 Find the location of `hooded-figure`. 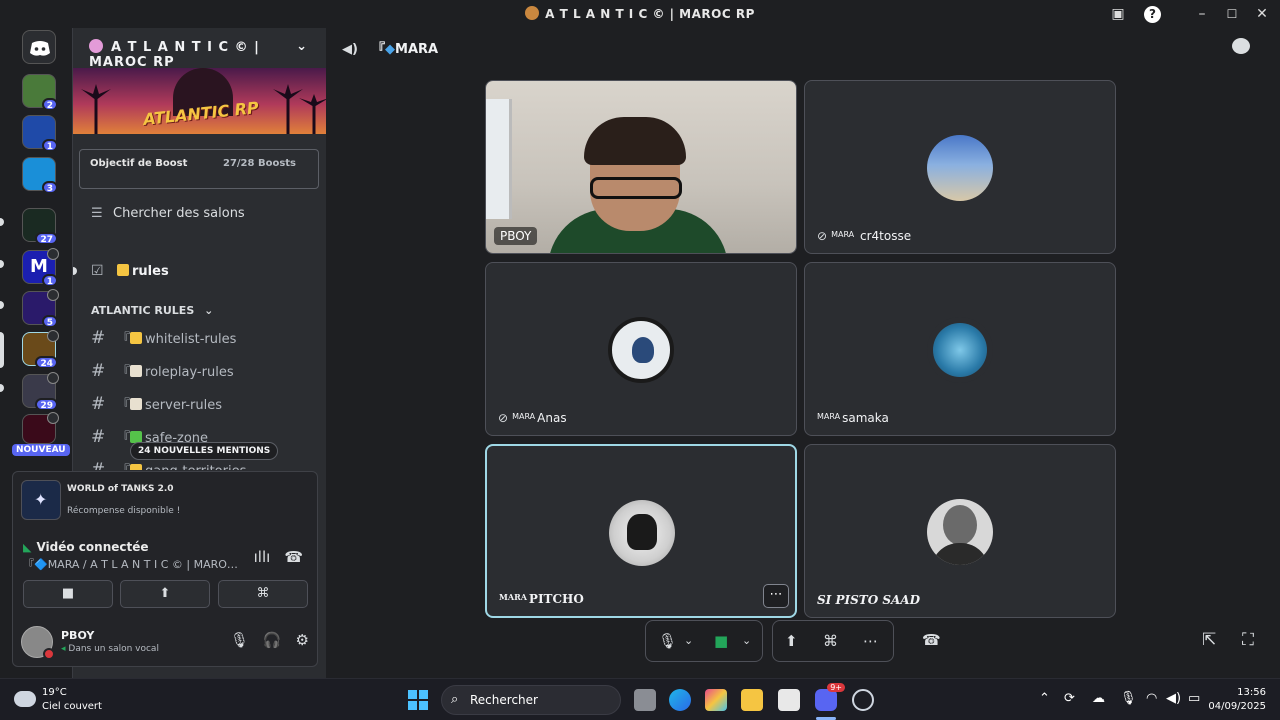

hooded-figure is located at coordinates (642, 532).